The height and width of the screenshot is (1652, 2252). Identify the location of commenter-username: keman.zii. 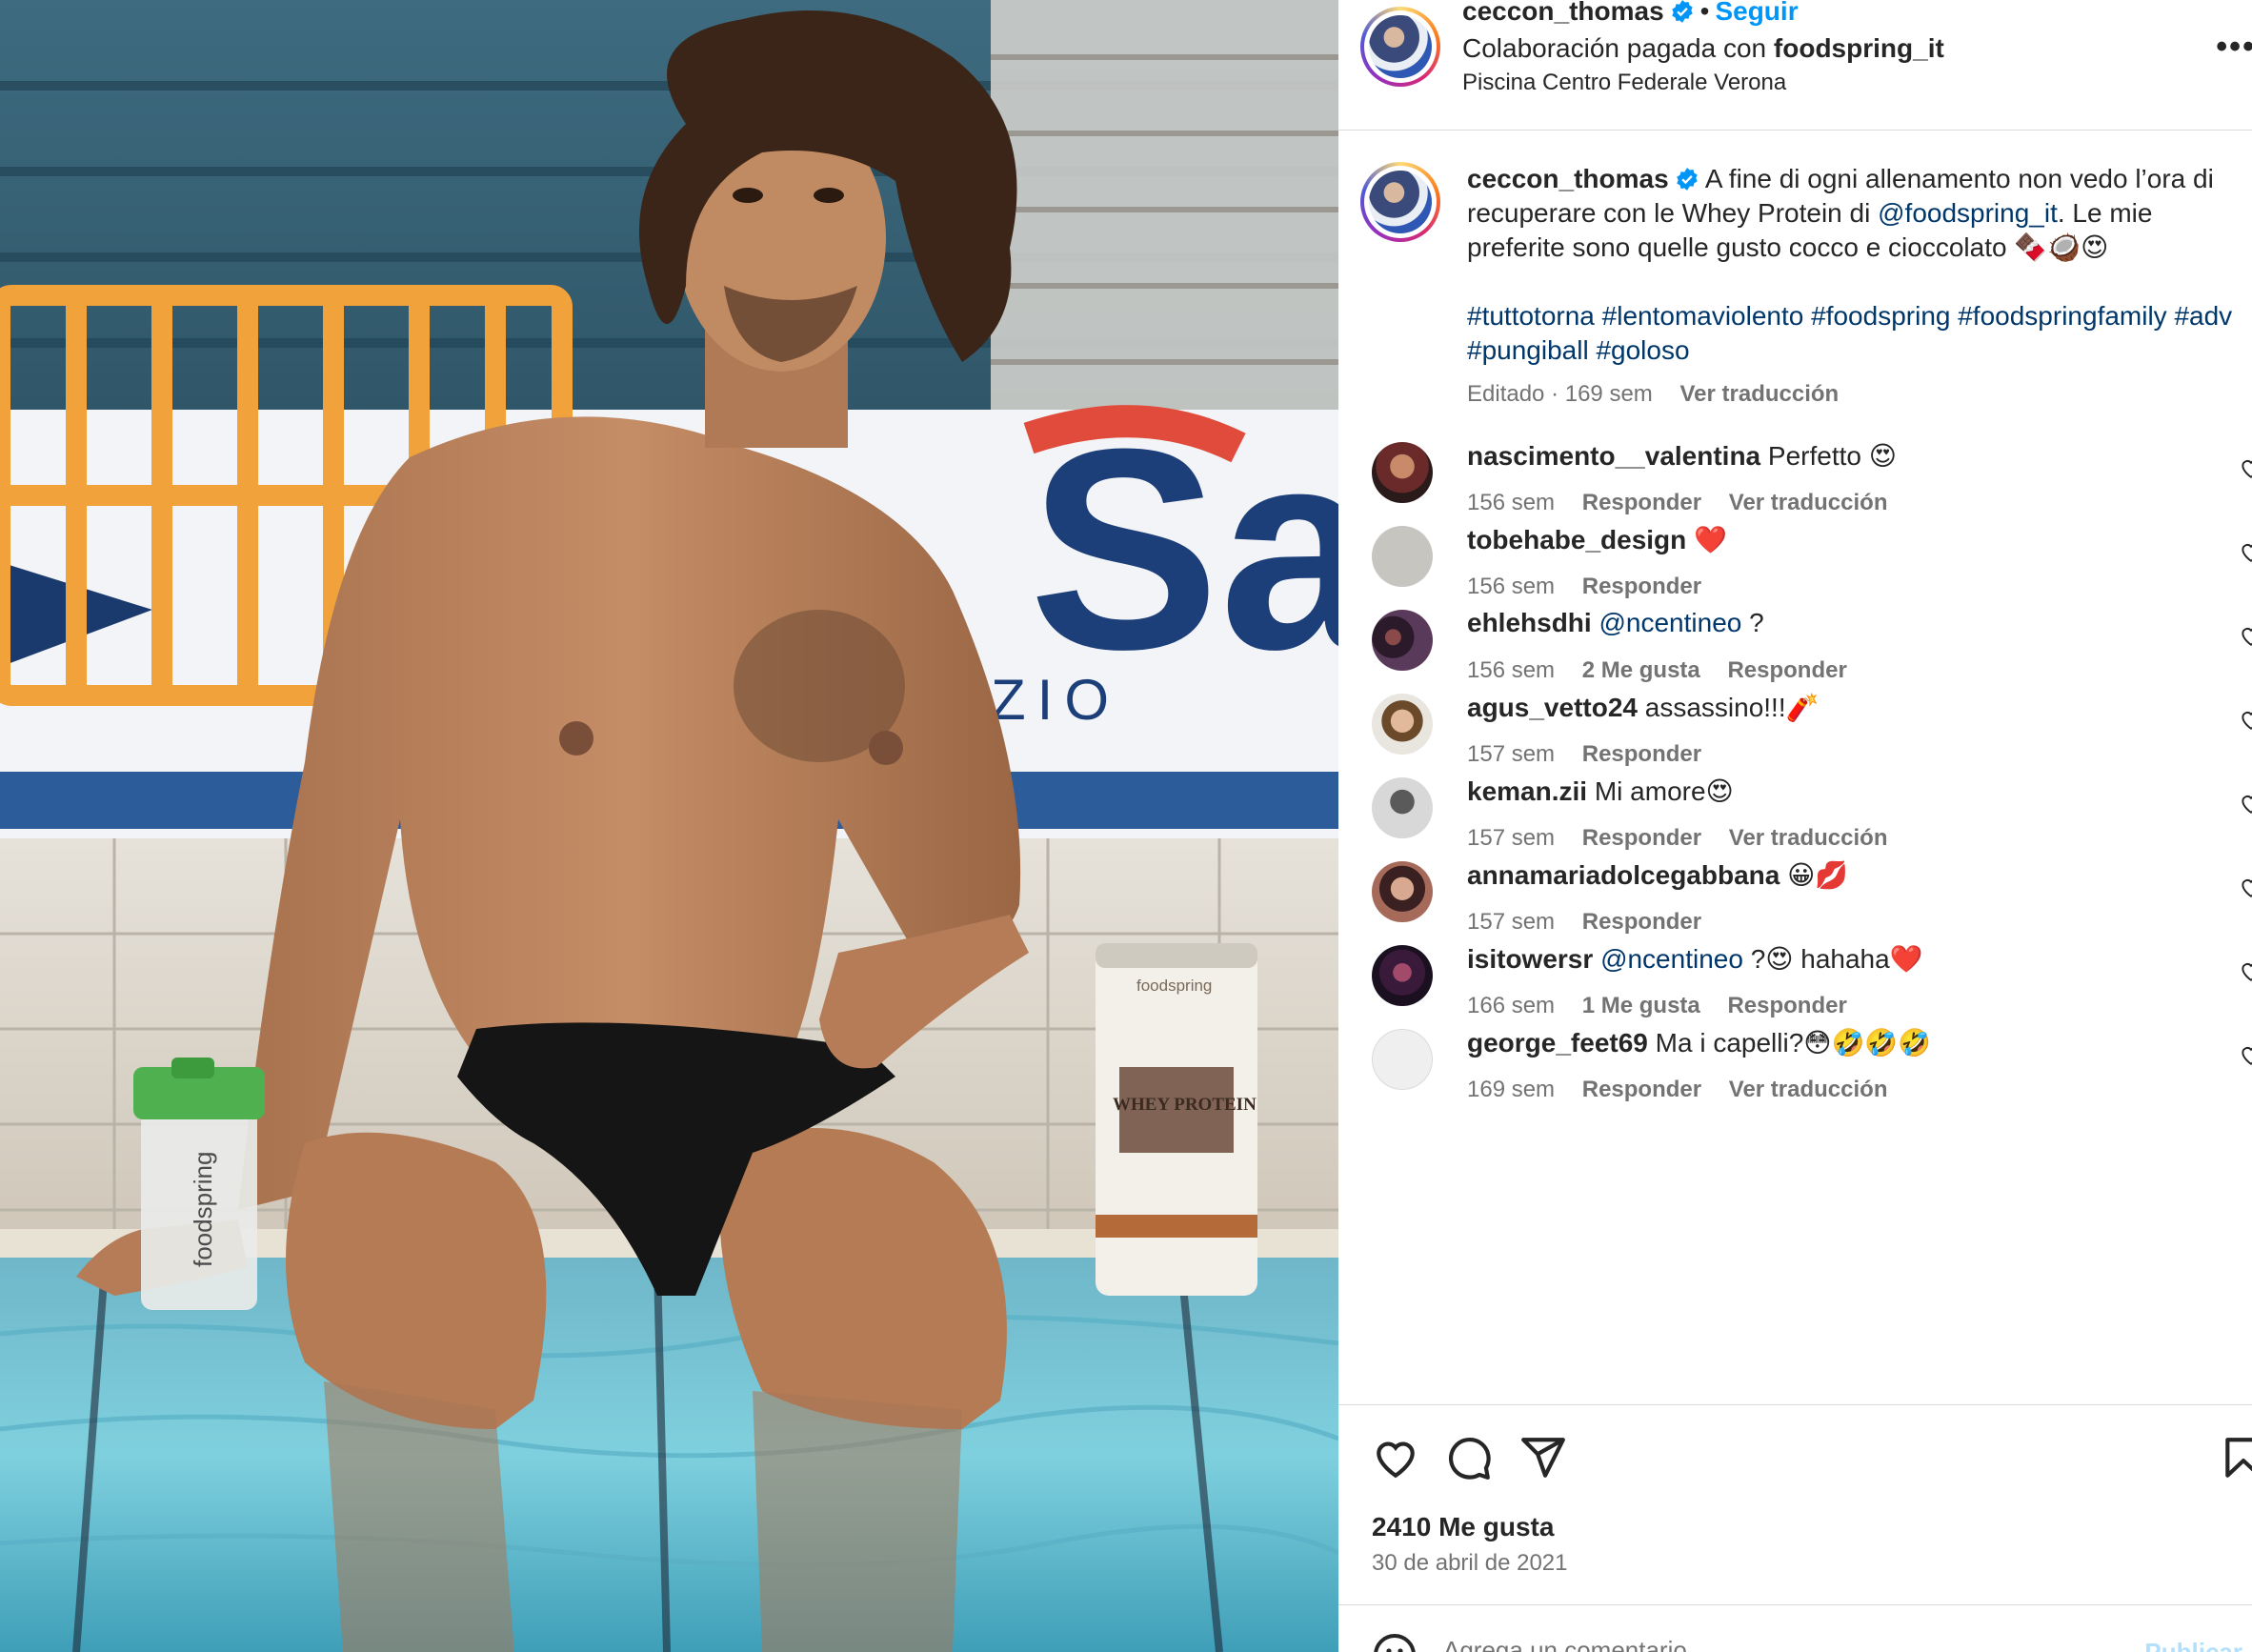
(1527, 791).